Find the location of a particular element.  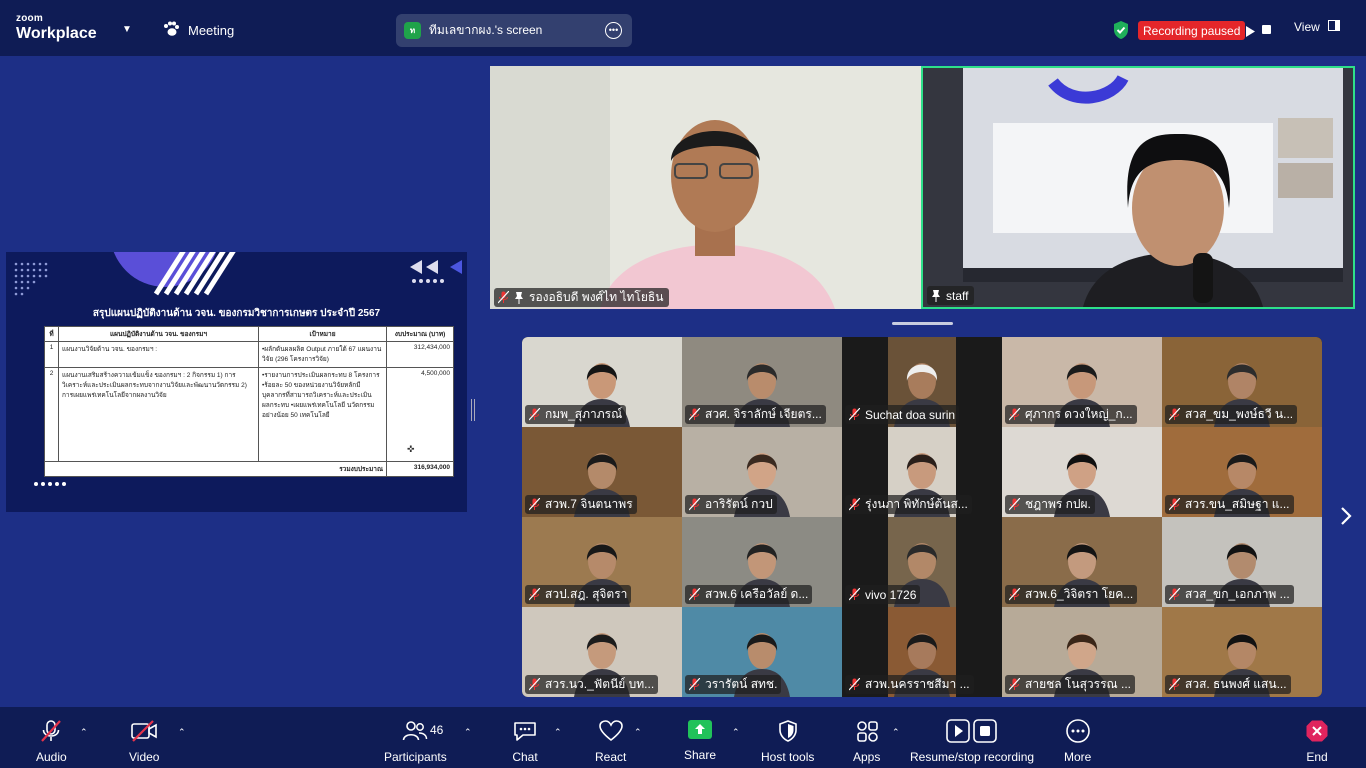

more-options-icon: ••• is located at coordinates (613, 30).